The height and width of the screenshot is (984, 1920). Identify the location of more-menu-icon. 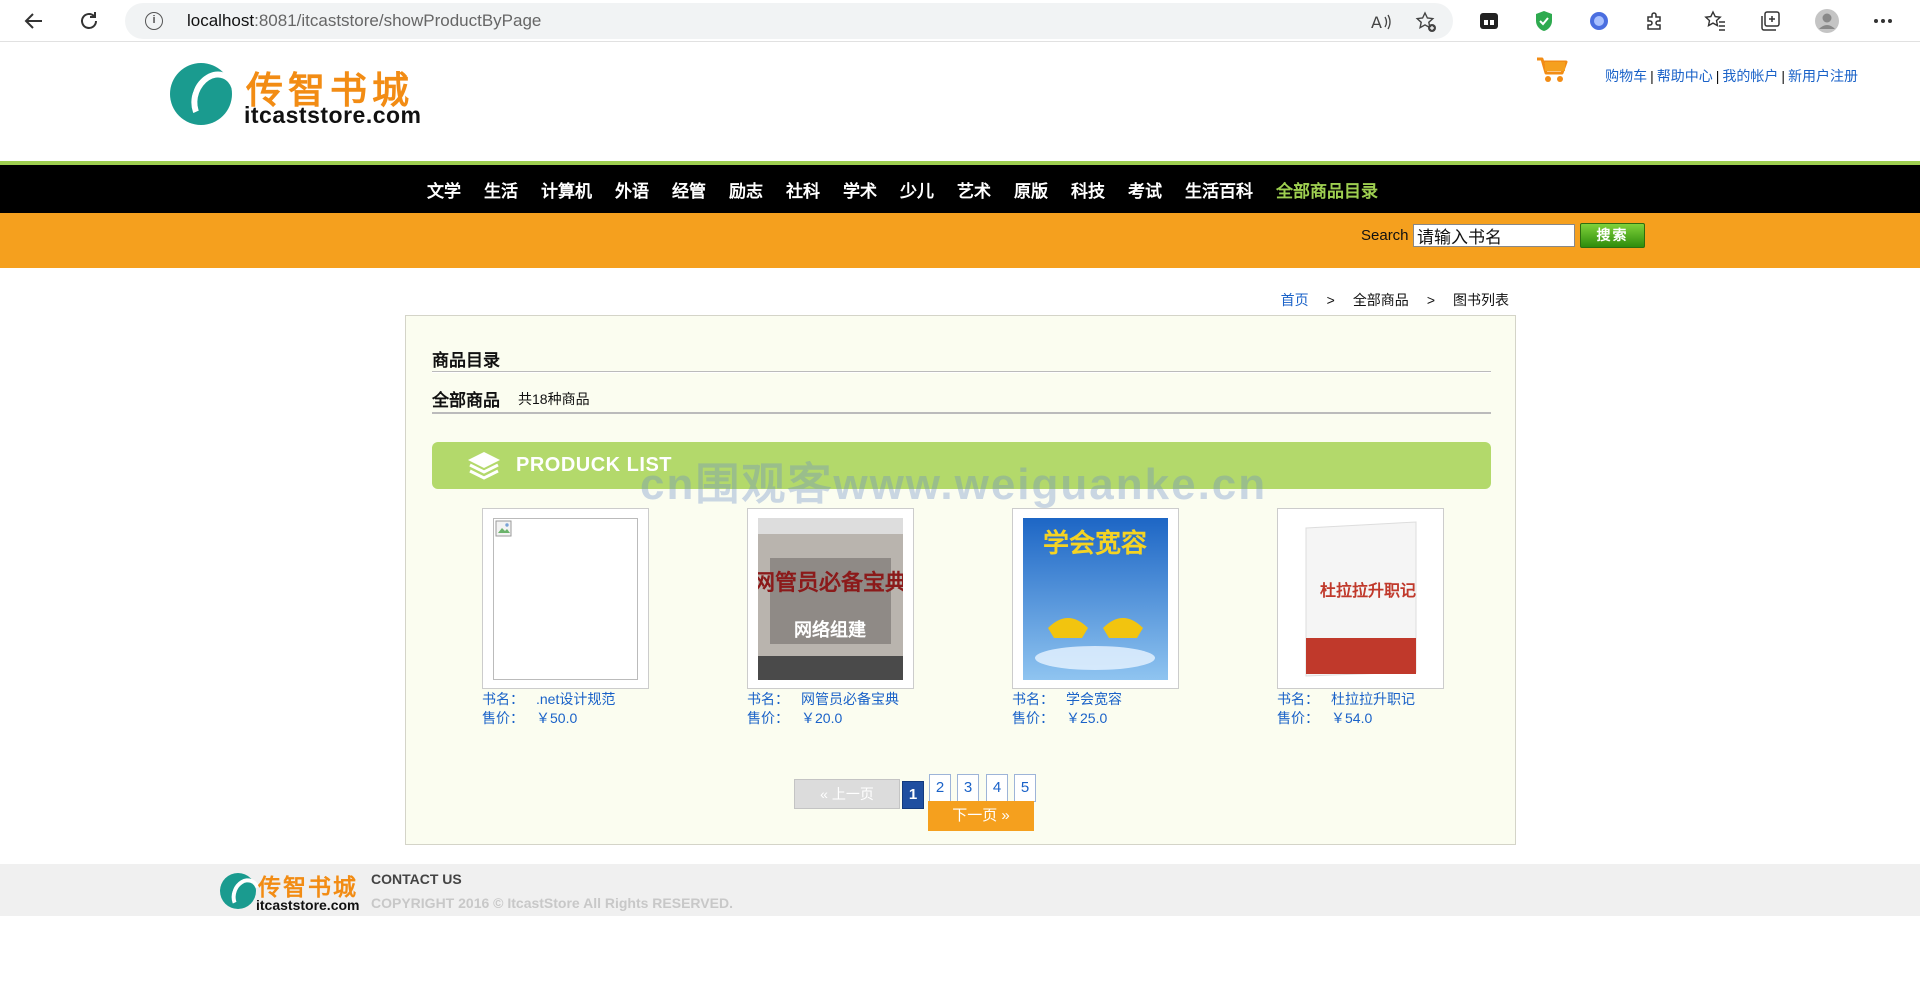
(1883, 21).